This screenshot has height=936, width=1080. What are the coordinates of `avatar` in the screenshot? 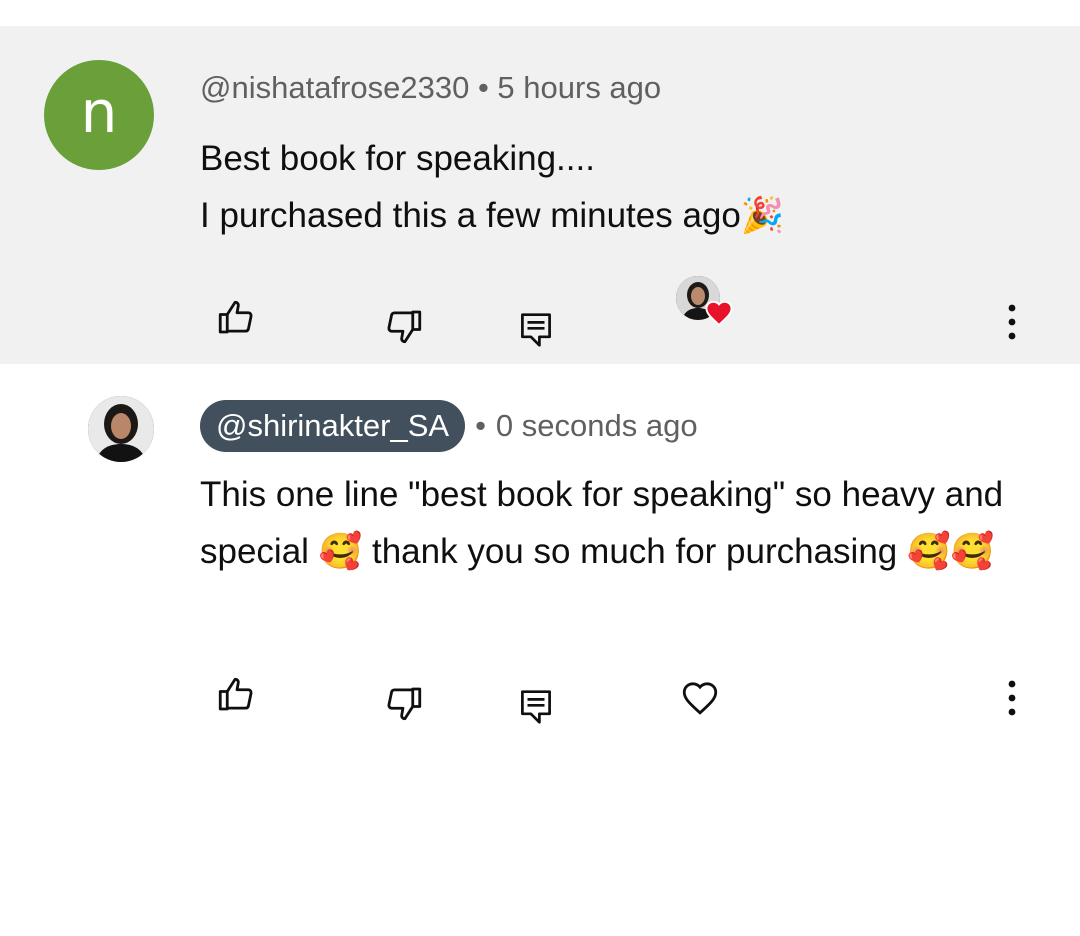 It's located at (121, 429).